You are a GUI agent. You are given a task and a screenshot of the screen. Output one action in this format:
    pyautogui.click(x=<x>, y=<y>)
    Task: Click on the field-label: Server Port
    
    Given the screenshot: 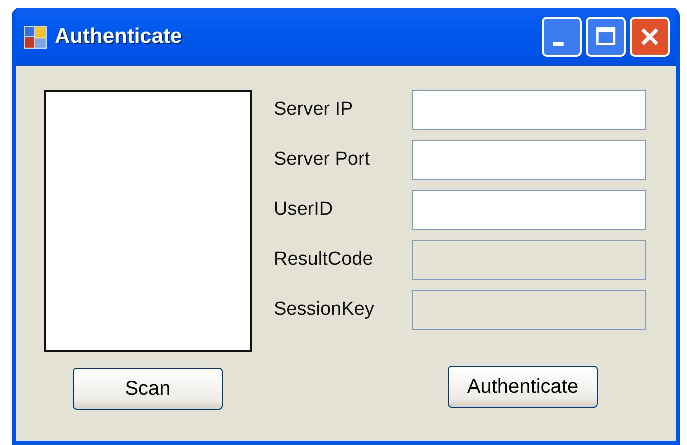 What is the action you would take?
    pyautogui.click(x=323, y=160)
    